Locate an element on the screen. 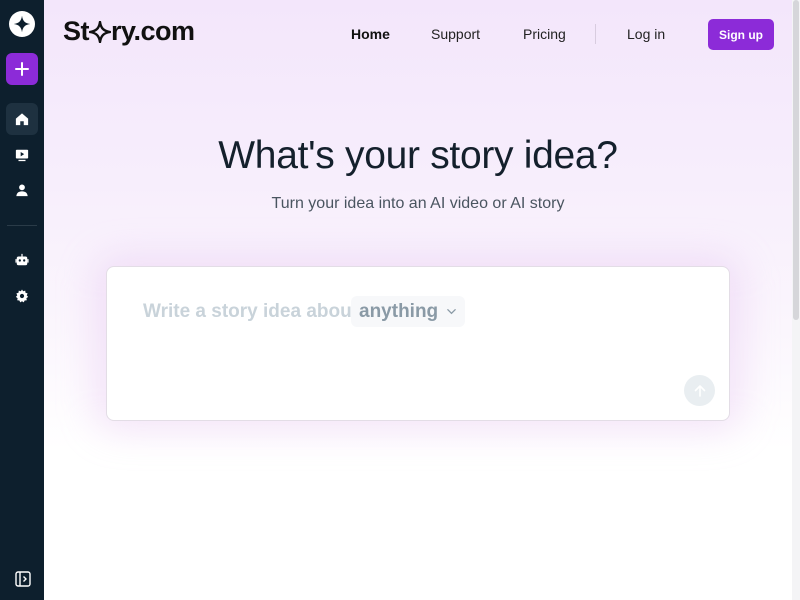  brand-logo: St ry.com is located at coordinates (129, 31).